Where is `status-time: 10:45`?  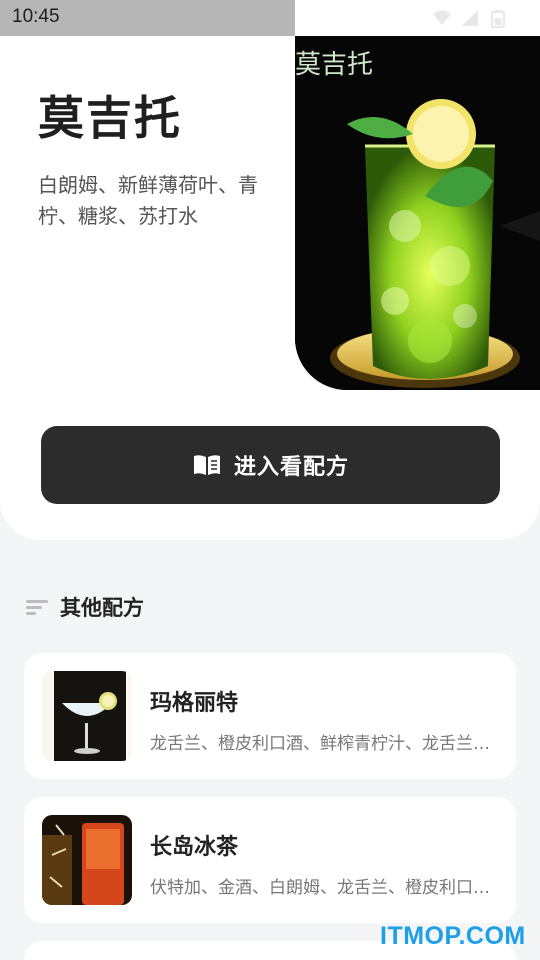
status-time: 10:45 is located at coordinates (36, 16).